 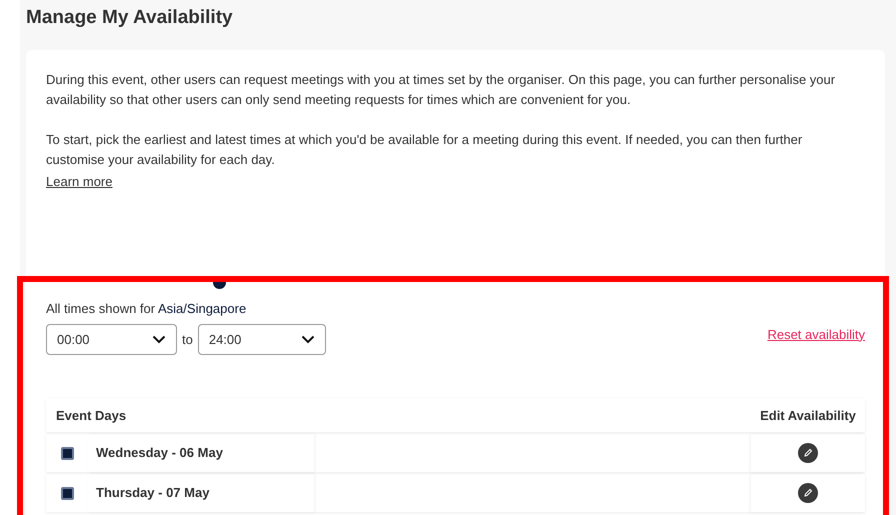 What do you see at coordinates (111, 339) in the screenshot?
I see `start-time-select: 00:00` at bounding box center [111, 339].